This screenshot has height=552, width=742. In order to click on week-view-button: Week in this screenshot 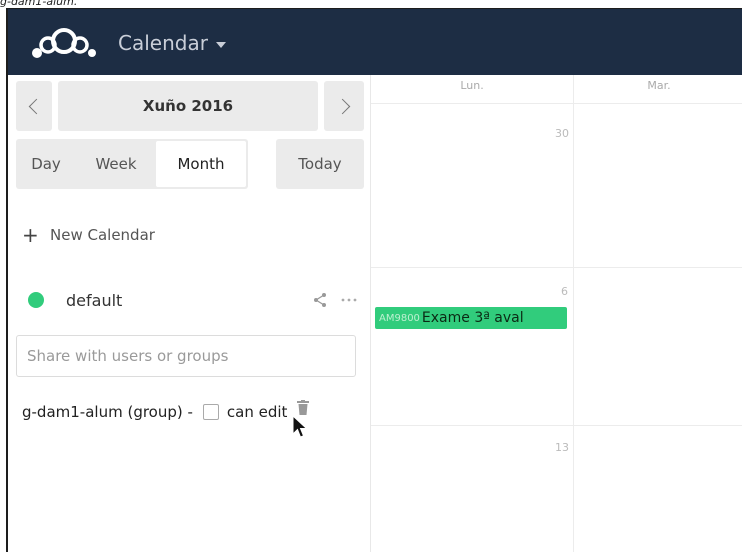, I will do `click(116, 164)`.